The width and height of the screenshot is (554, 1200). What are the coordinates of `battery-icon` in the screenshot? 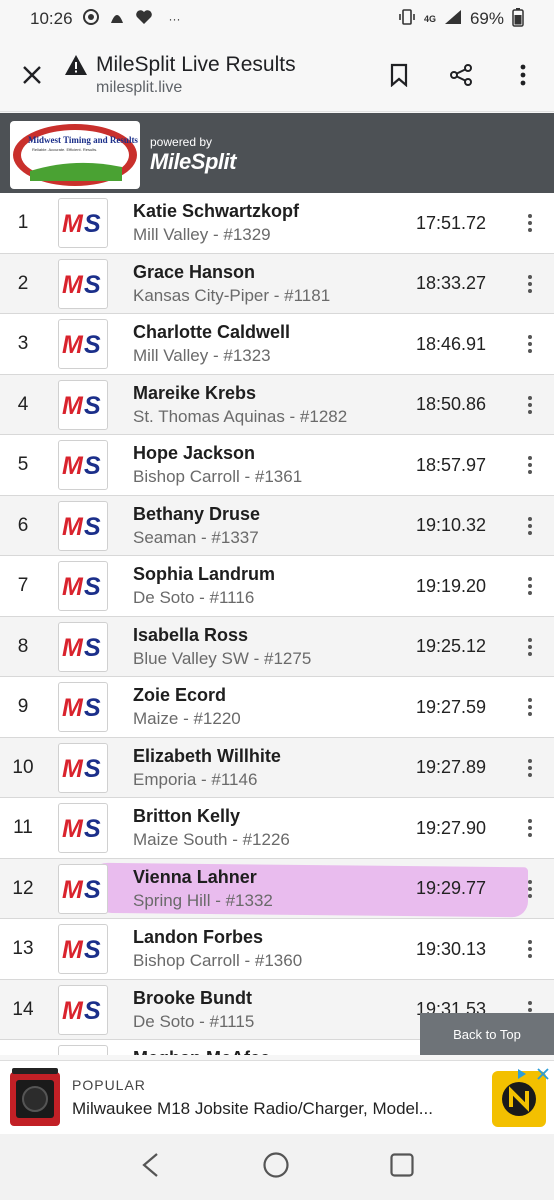 It's located at (518, 19).